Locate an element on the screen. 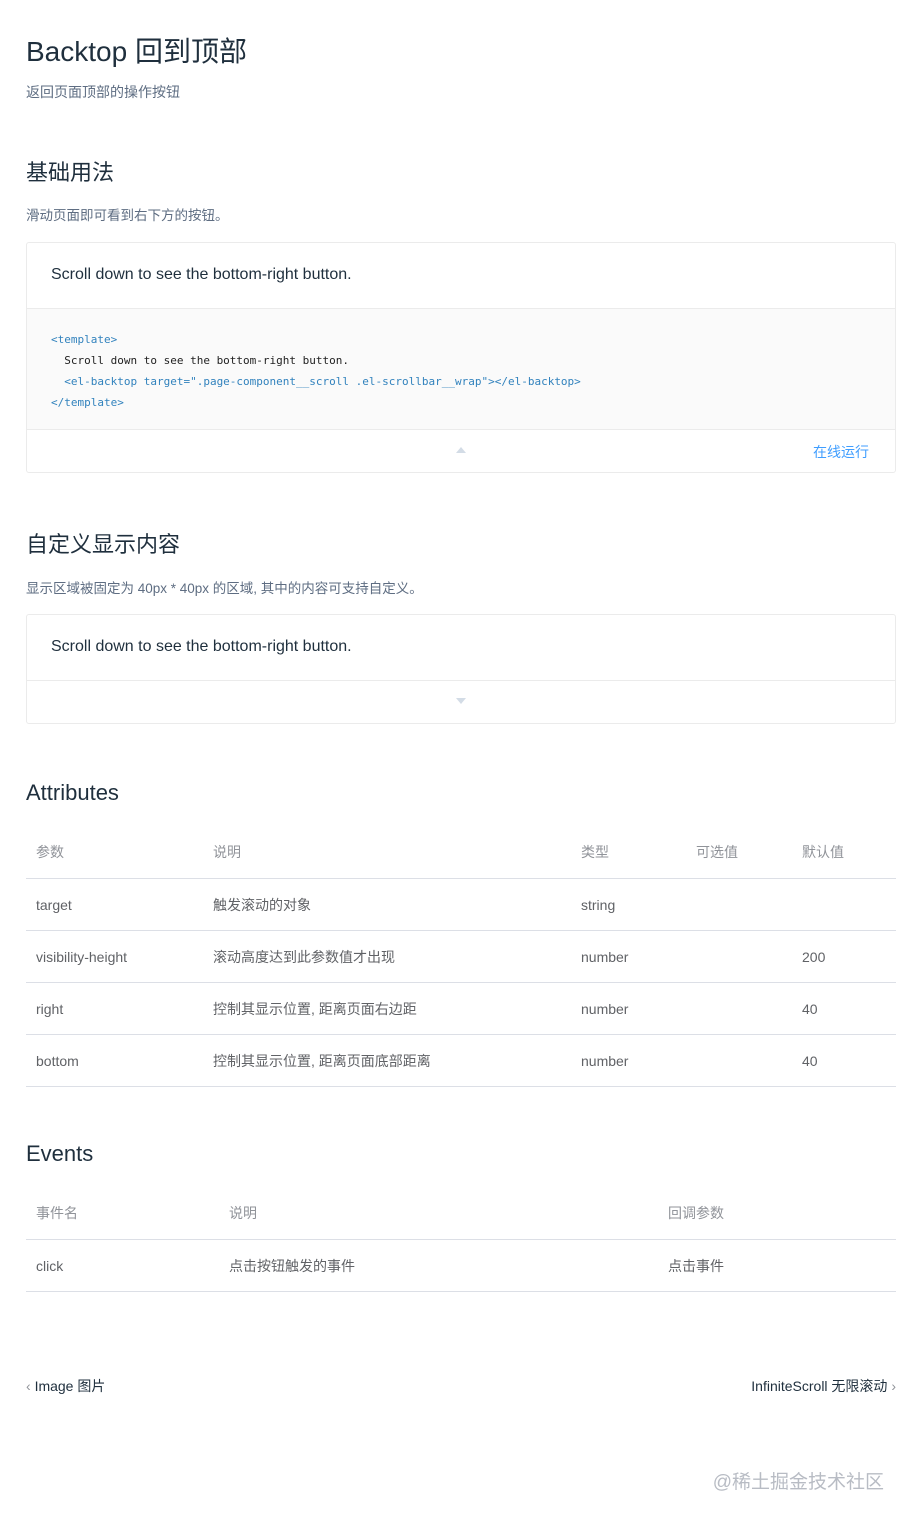 Image resolution: width=914 pixels, height=1523 pixels. table-cell: right is located at coordinates (114, 1008).